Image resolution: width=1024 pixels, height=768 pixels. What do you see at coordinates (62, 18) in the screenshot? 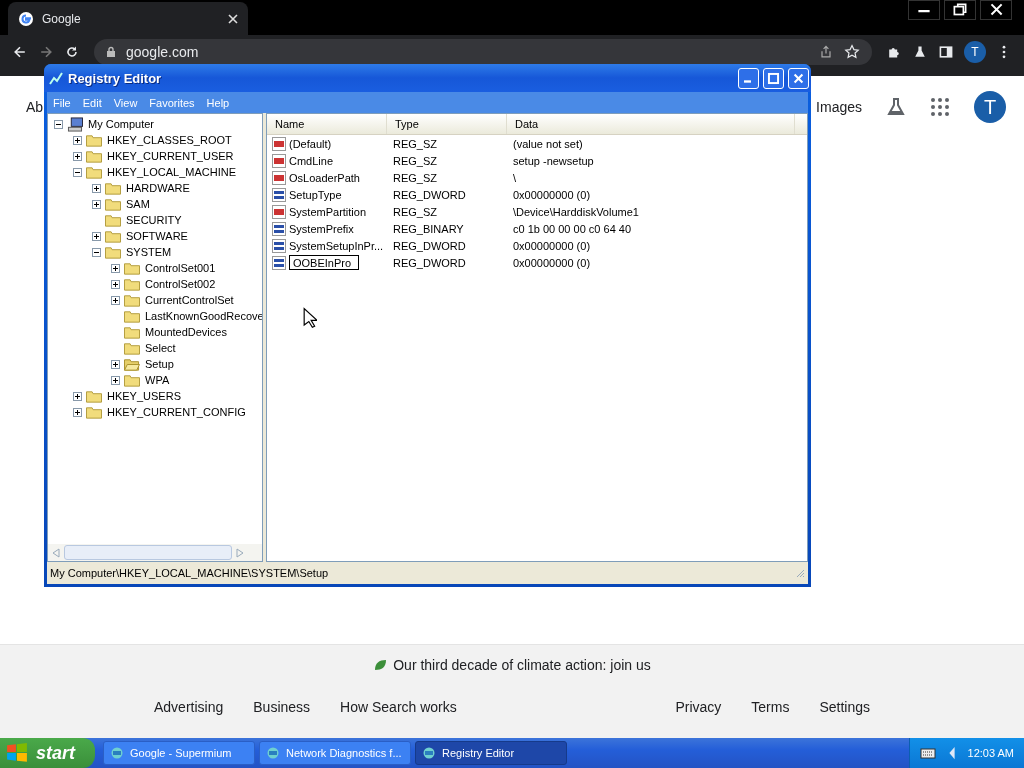
I see `tab-title: Google` at bounding box center [62, 18].